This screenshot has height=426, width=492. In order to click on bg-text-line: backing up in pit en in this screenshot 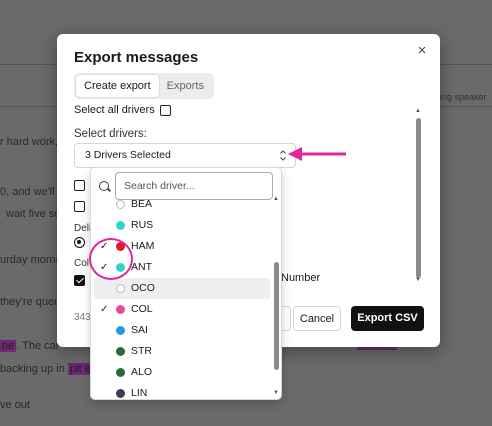, I will do `click(49, 369)`.